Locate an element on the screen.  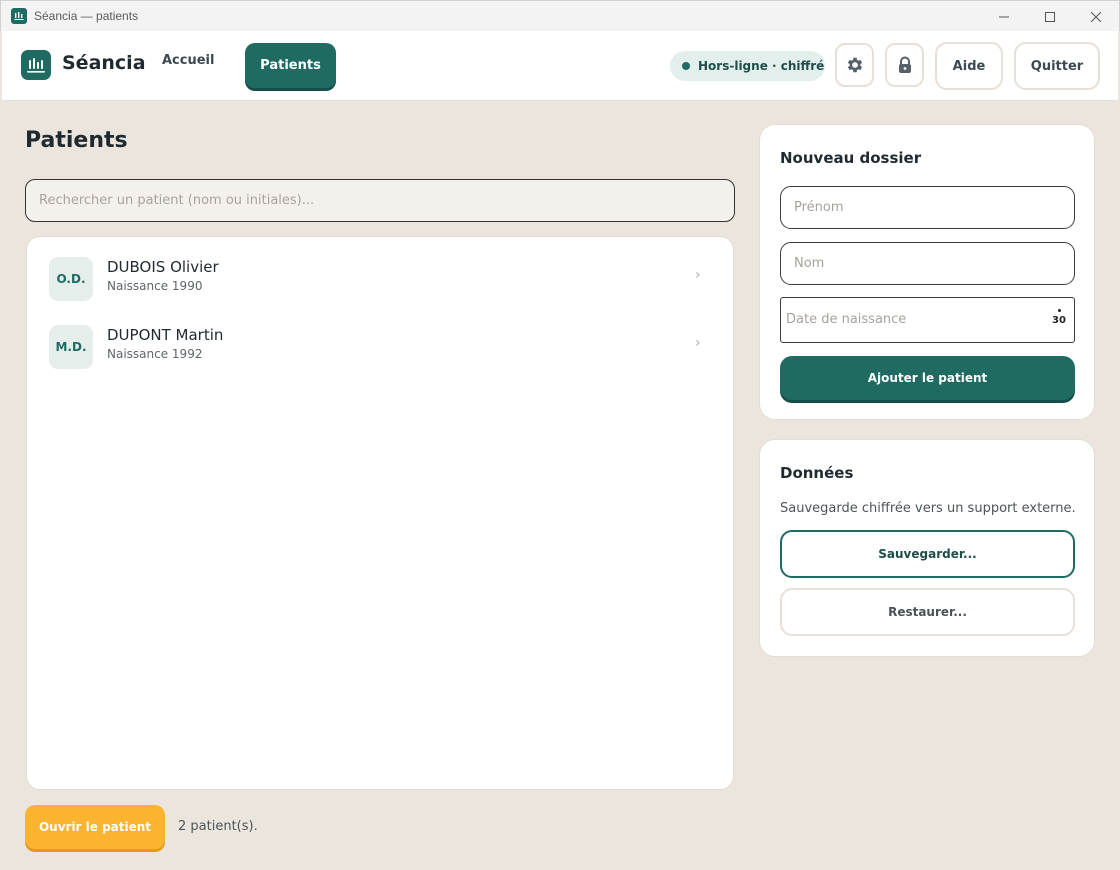
data-title: Données is located at coordinates (817, 473).